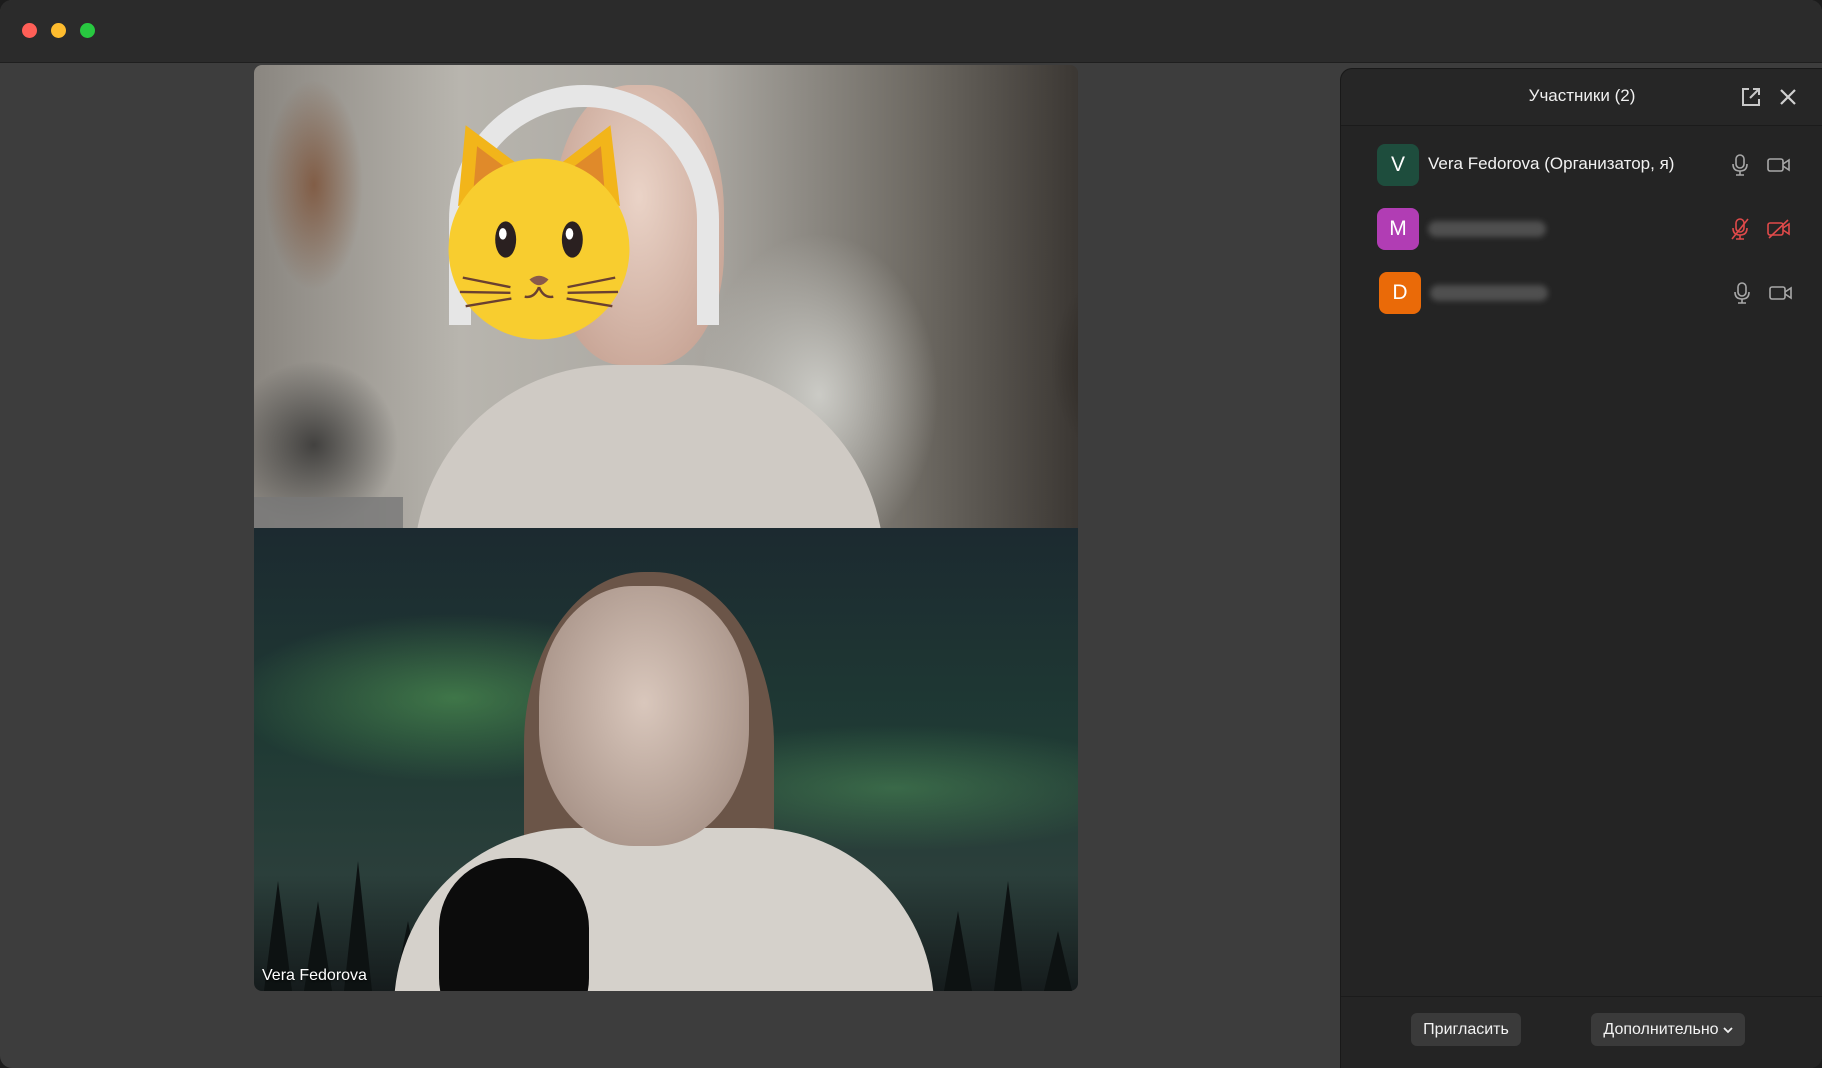 Image resolution: width=1822 pixels, height=1068 pixels. What do you see at coordinates (1581, 1032) in the screenshot?
I see `panel-footer: Пригласить Дополнительно` at bounding box center [1581, 1032].